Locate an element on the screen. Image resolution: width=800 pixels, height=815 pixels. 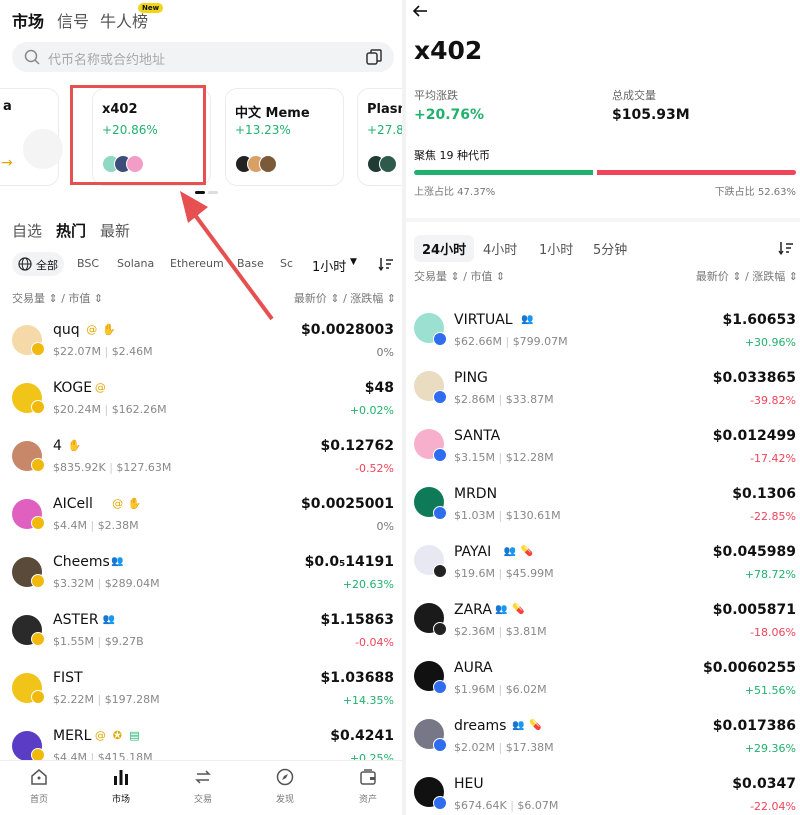
chain-filter-solana: Solana is located at coordinates (135, 263).